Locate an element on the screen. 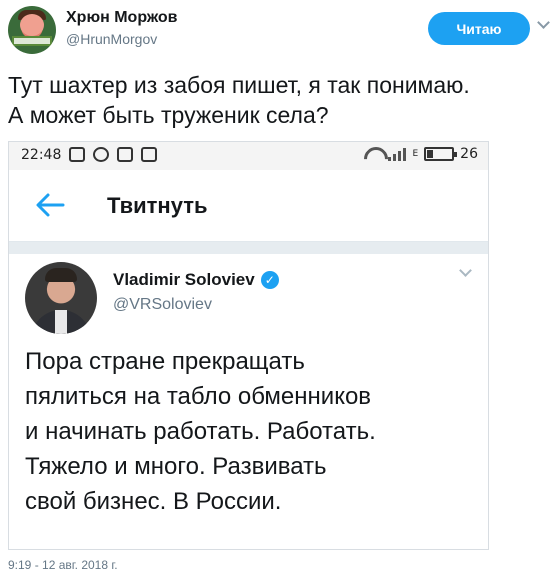 The height and width of the screenshot is (580, 554). message-icon is located at coordinates (77, 154).